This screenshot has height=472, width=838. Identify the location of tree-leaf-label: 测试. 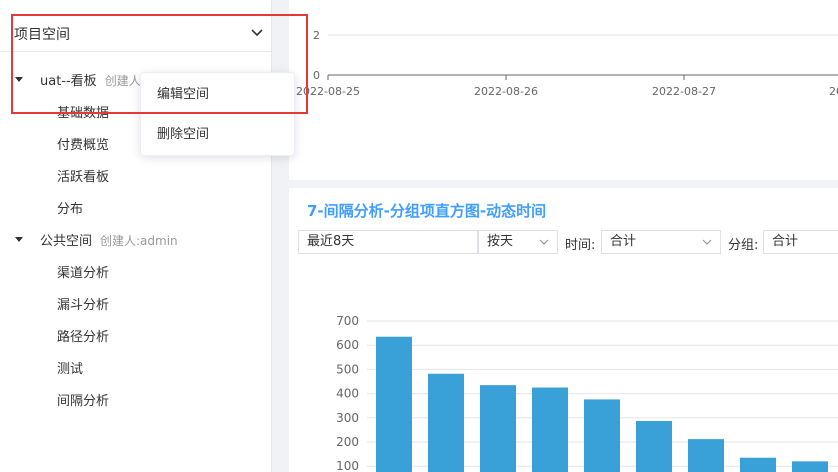
(70, 369).